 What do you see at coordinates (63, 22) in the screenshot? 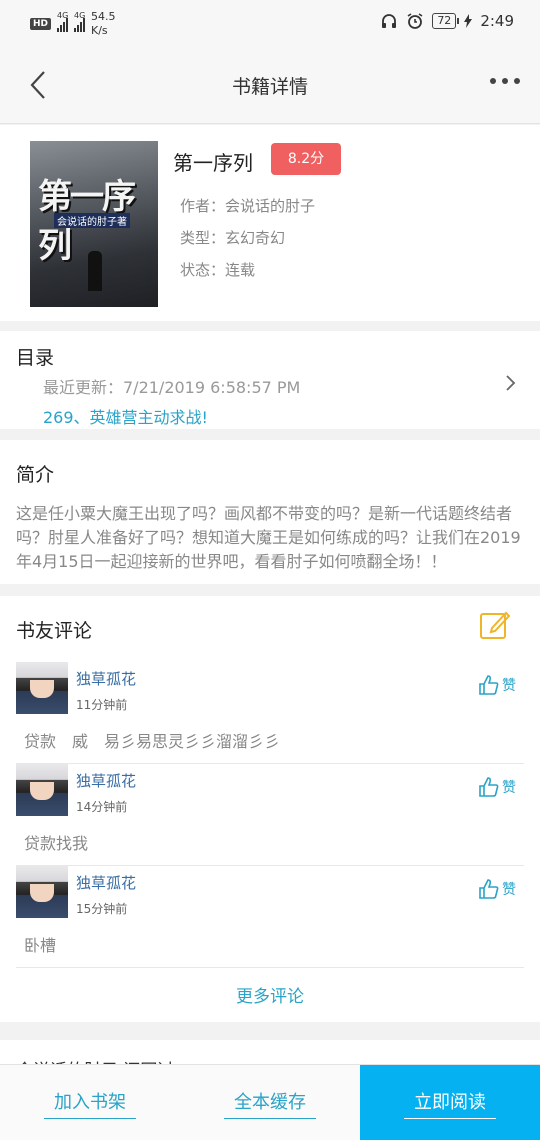
I see `signal-icon: 4G` at bounding box center [63, 22].